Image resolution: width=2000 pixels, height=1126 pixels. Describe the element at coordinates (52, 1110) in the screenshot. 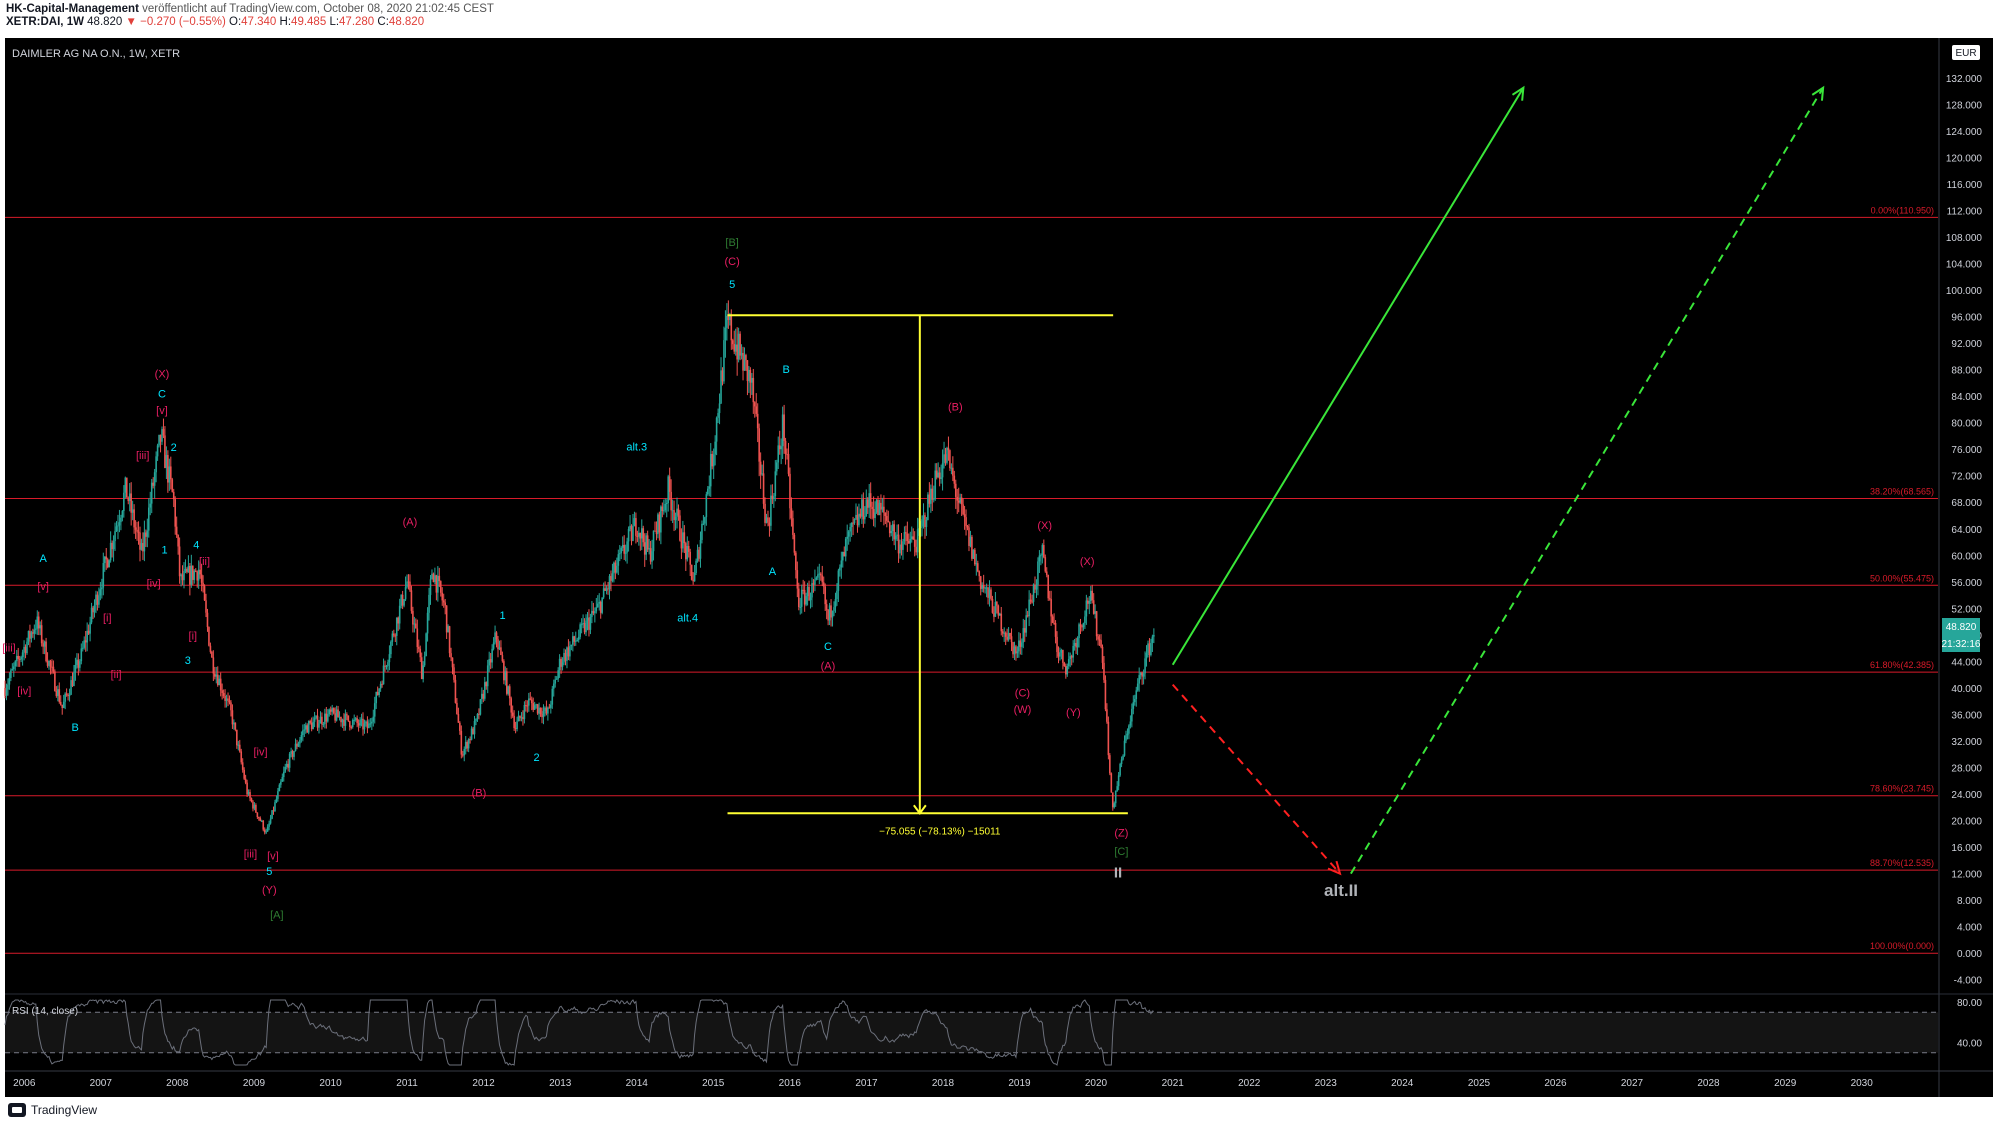

I see `tradingview-logo: TradingView` at that location.